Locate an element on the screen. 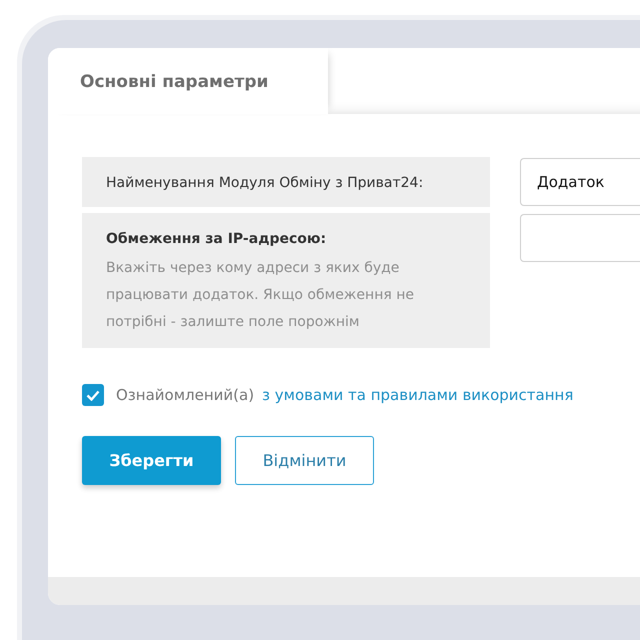  check-icon is located at coordinates (93, 395).